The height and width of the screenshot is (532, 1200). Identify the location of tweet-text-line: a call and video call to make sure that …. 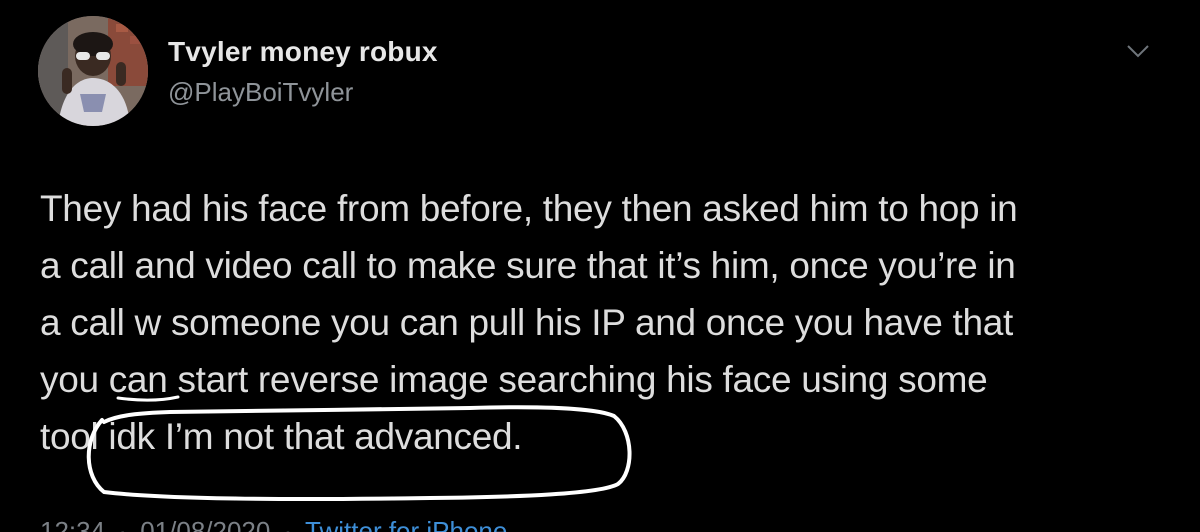
(528, 265).